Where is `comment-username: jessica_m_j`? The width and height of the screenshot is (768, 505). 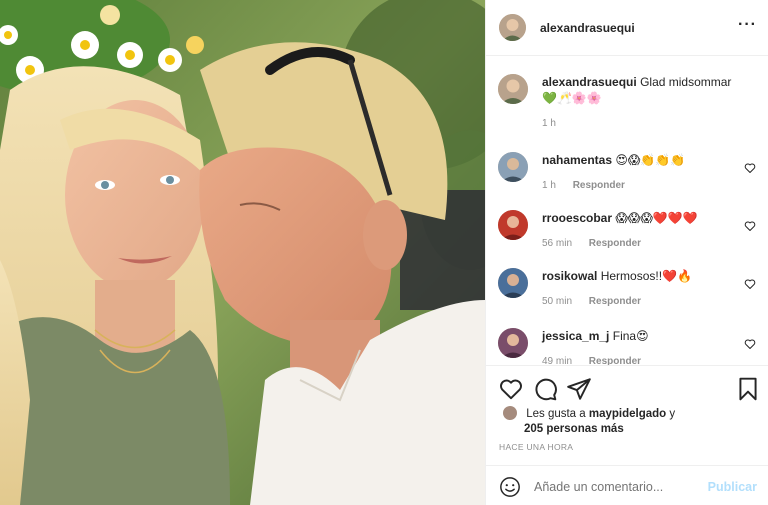 comment-username: jessica_m_j is located at coordinates (575, 336).